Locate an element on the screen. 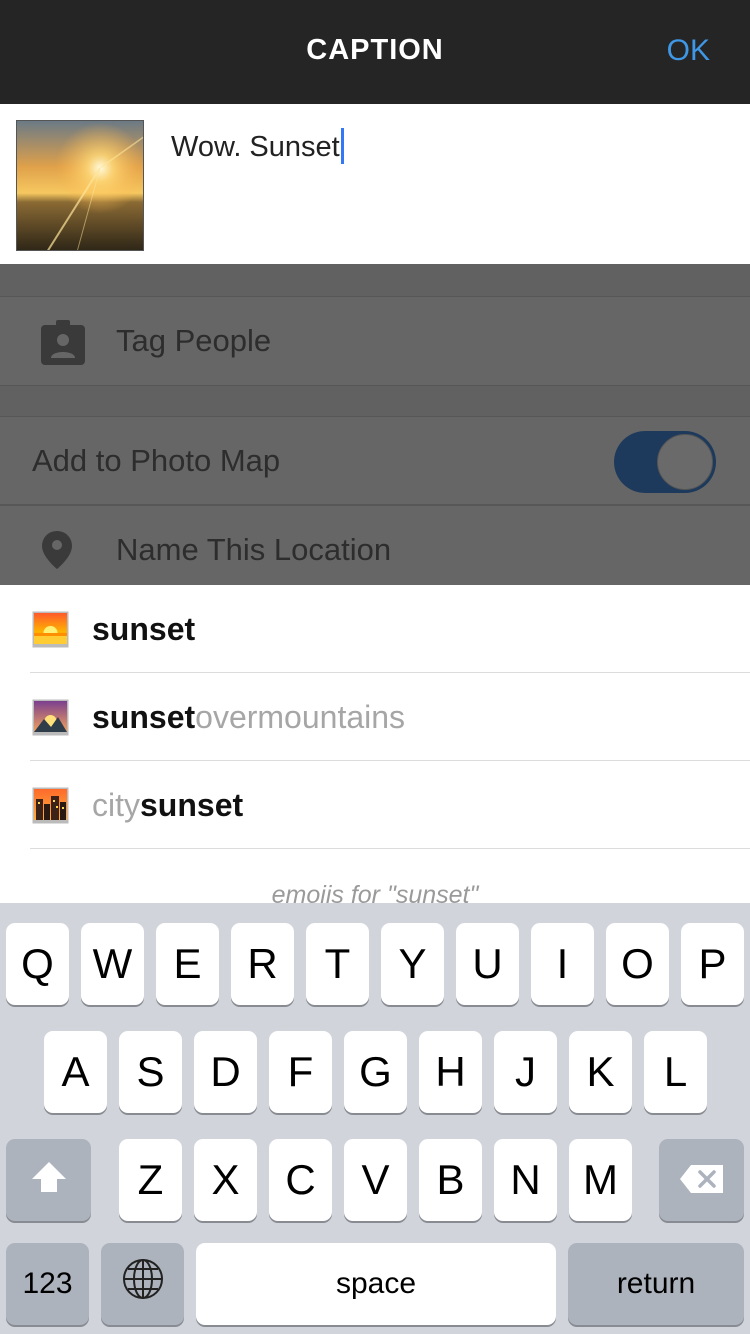  key-p: P is located at coordinates (712, 964).